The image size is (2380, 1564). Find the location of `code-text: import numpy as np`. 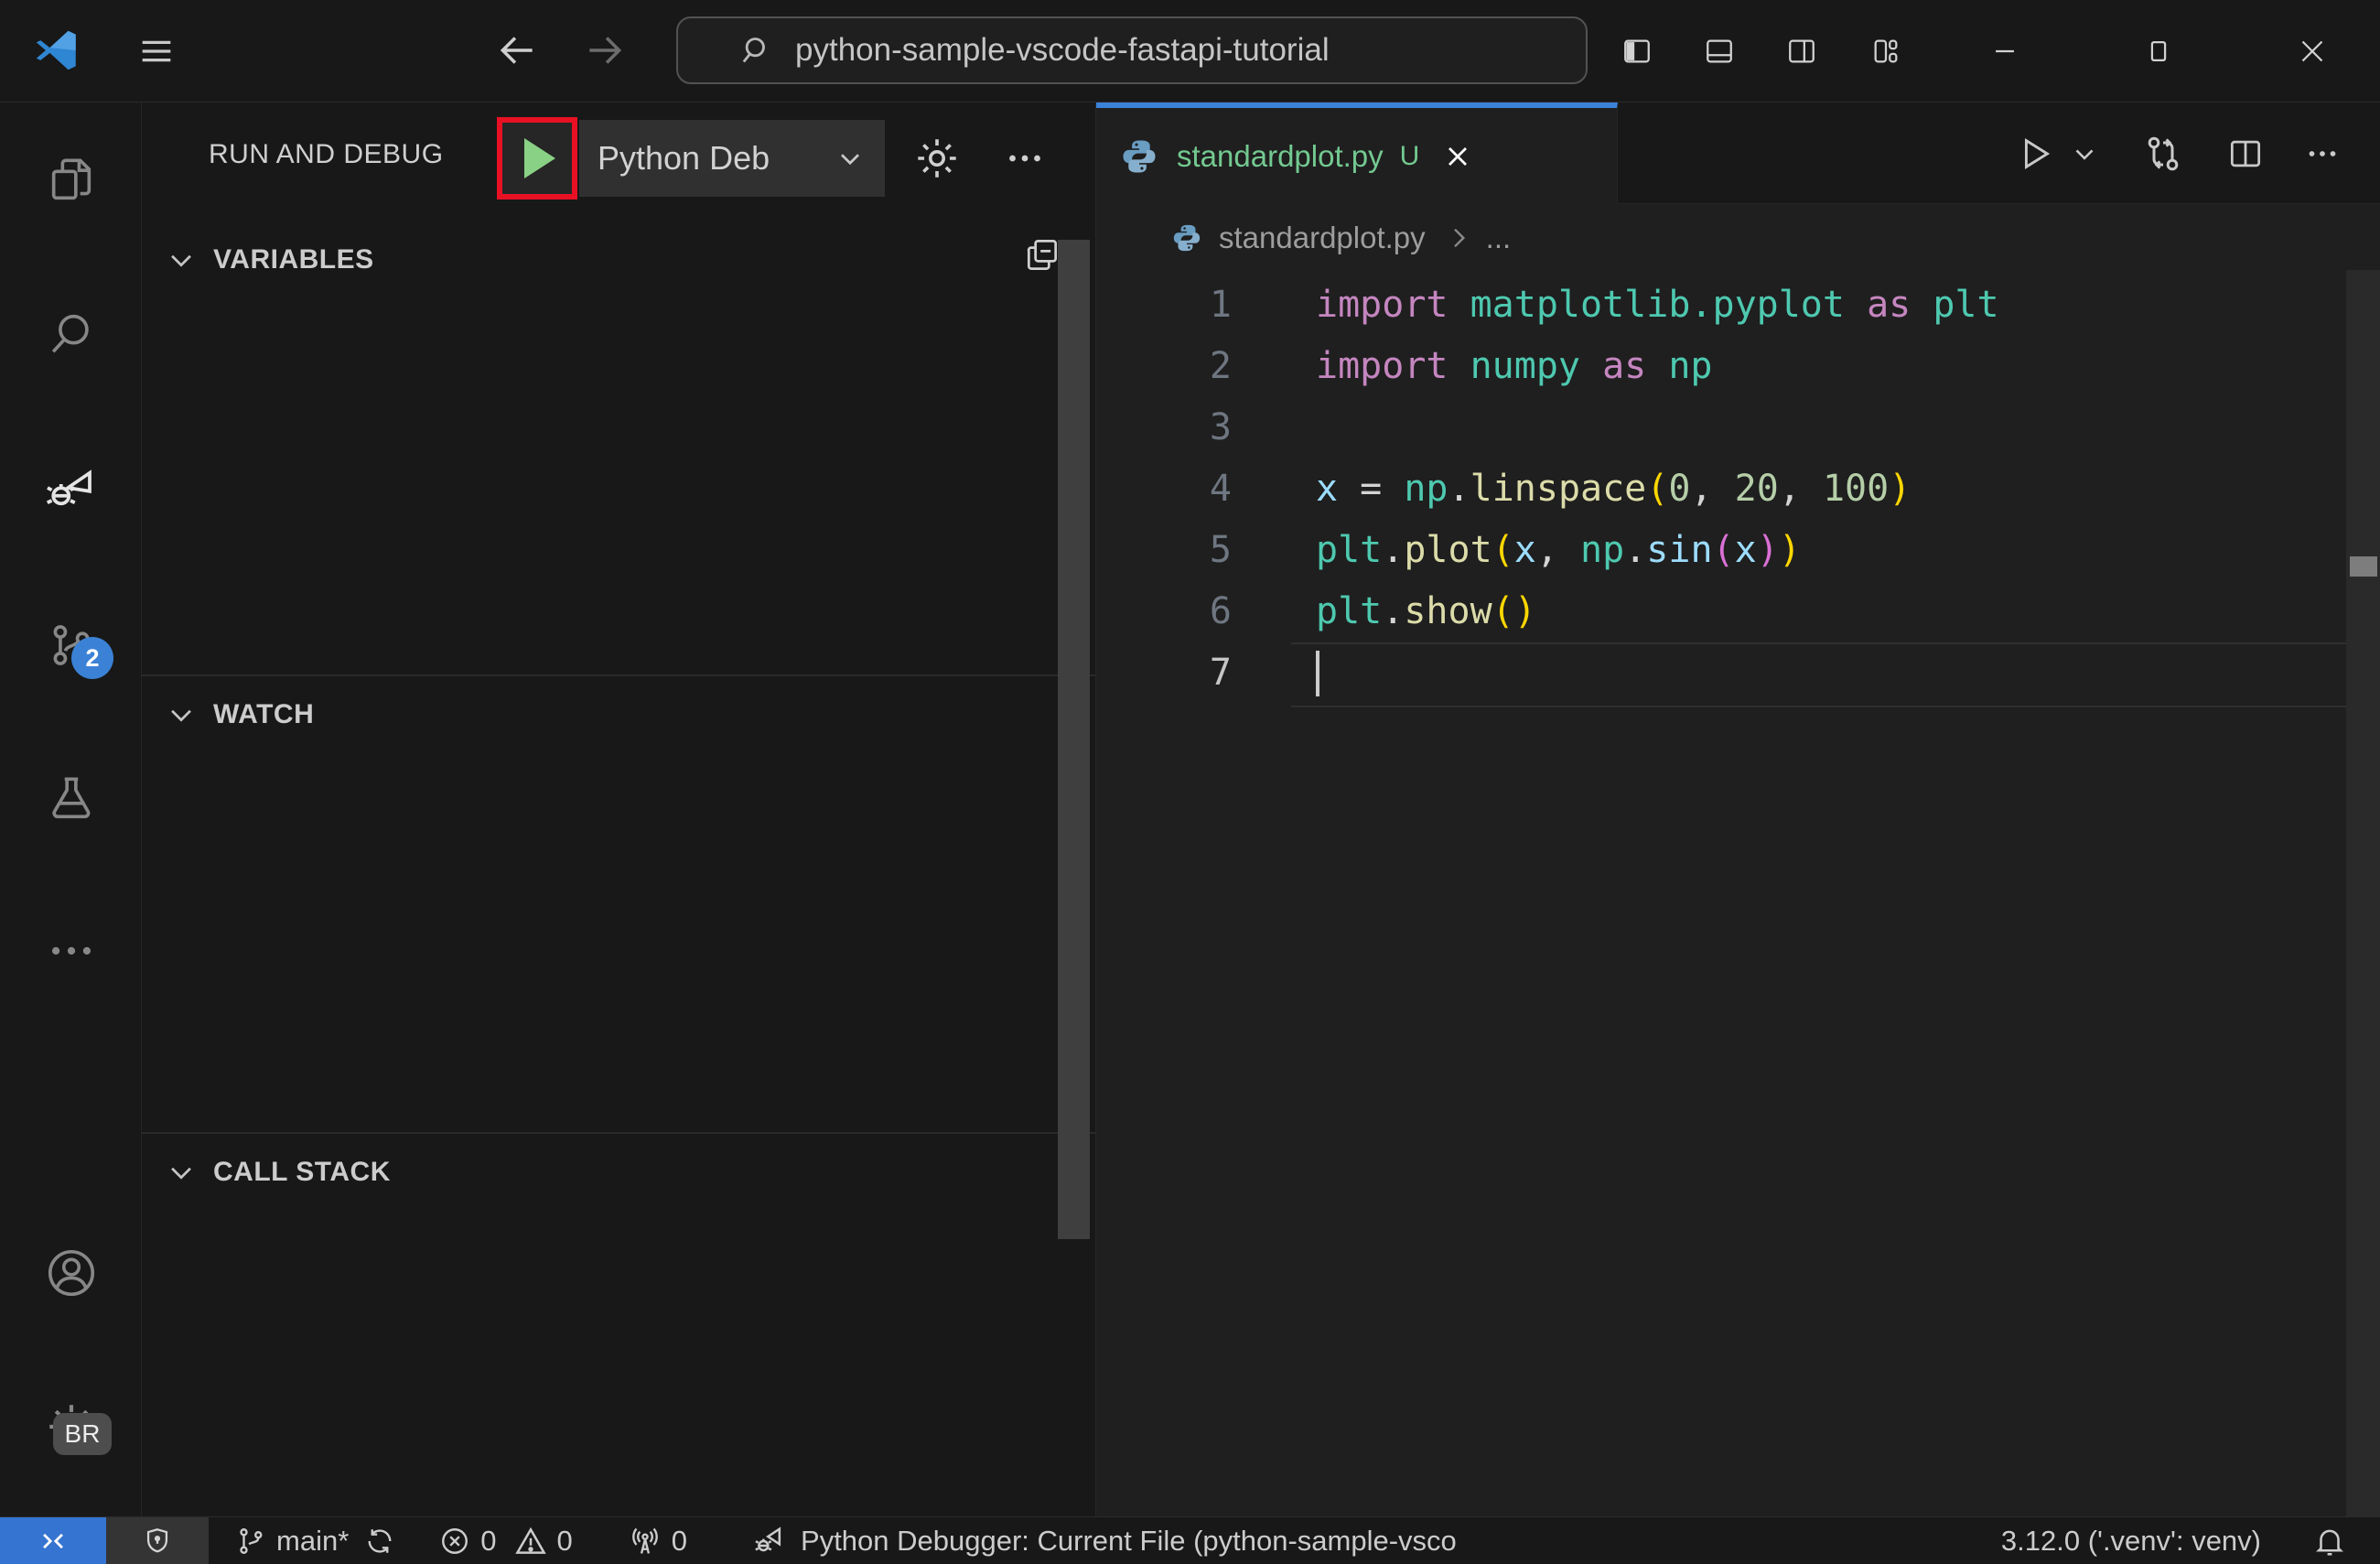

code-text: import numpy as np is located at coordinates (1514, 366).